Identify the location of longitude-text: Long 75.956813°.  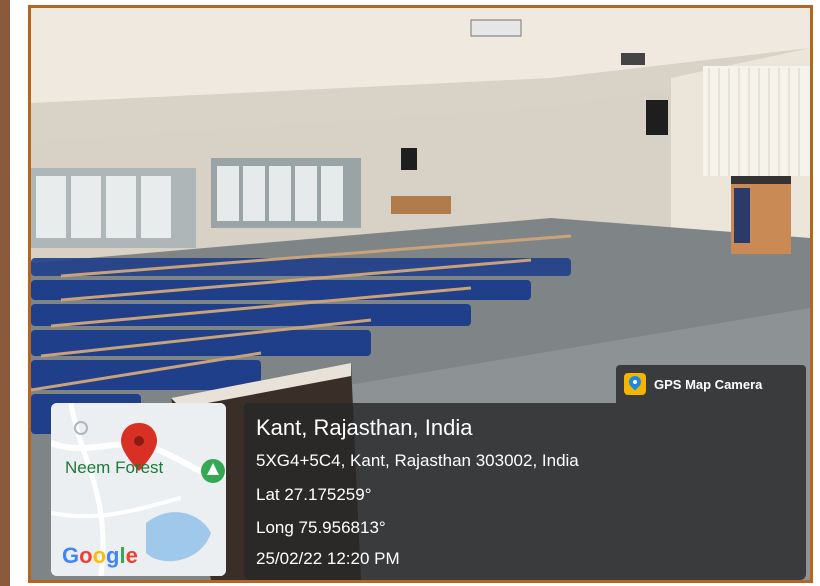
(321, 527).